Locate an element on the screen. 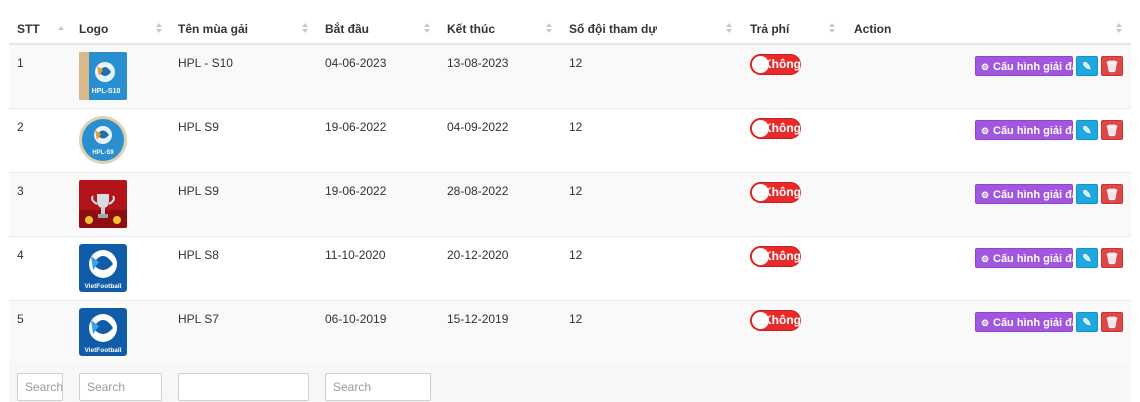 Image resolution: width=1140 pixels, height=402 pixels. row-season-name: HPL - S10 is located at coordinates (205, 63).